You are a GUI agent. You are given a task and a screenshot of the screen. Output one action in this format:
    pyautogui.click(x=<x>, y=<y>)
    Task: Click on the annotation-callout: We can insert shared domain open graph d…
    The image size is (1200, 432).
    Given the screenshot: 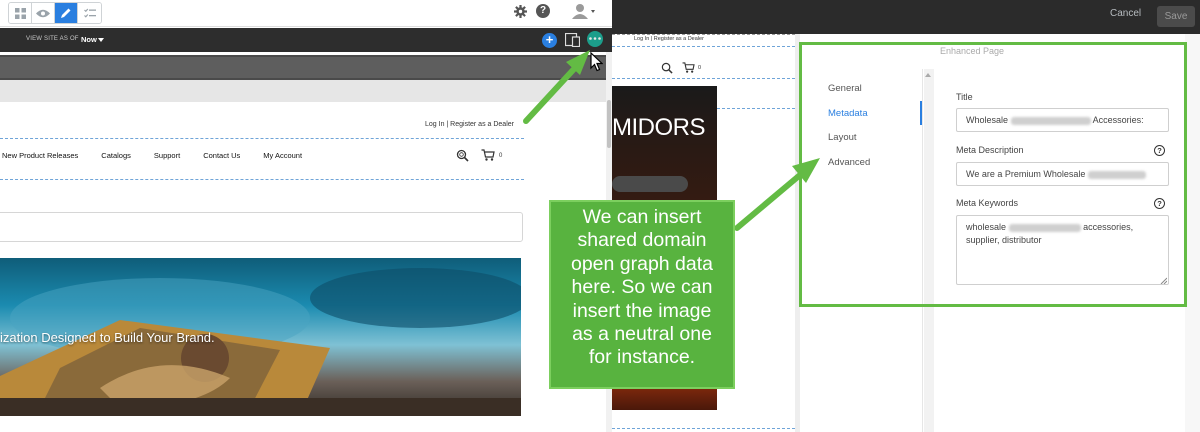 What is the action you would take?
    pyautogui.click(x=642, y=294)
    